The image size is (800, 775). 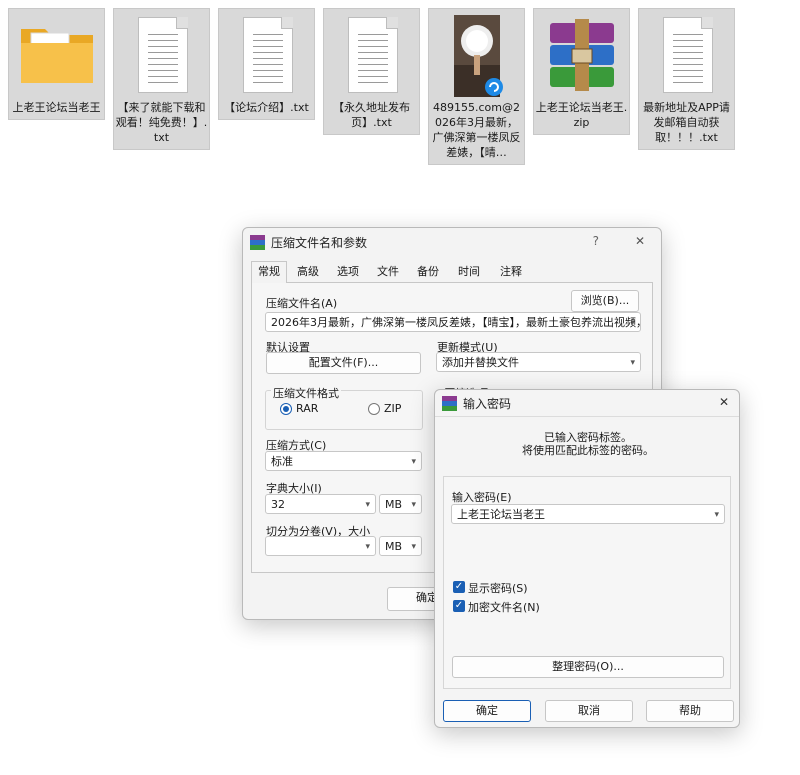 What do you see at coordinates (286, 409) in the screenshot?
I see `radio-rar` at bounding box center [286, 409].